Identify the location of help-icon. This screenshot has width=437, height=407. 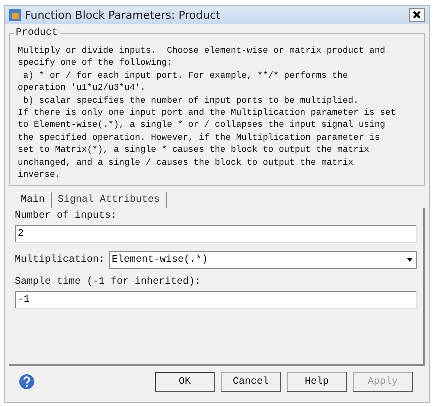
(27, 382).